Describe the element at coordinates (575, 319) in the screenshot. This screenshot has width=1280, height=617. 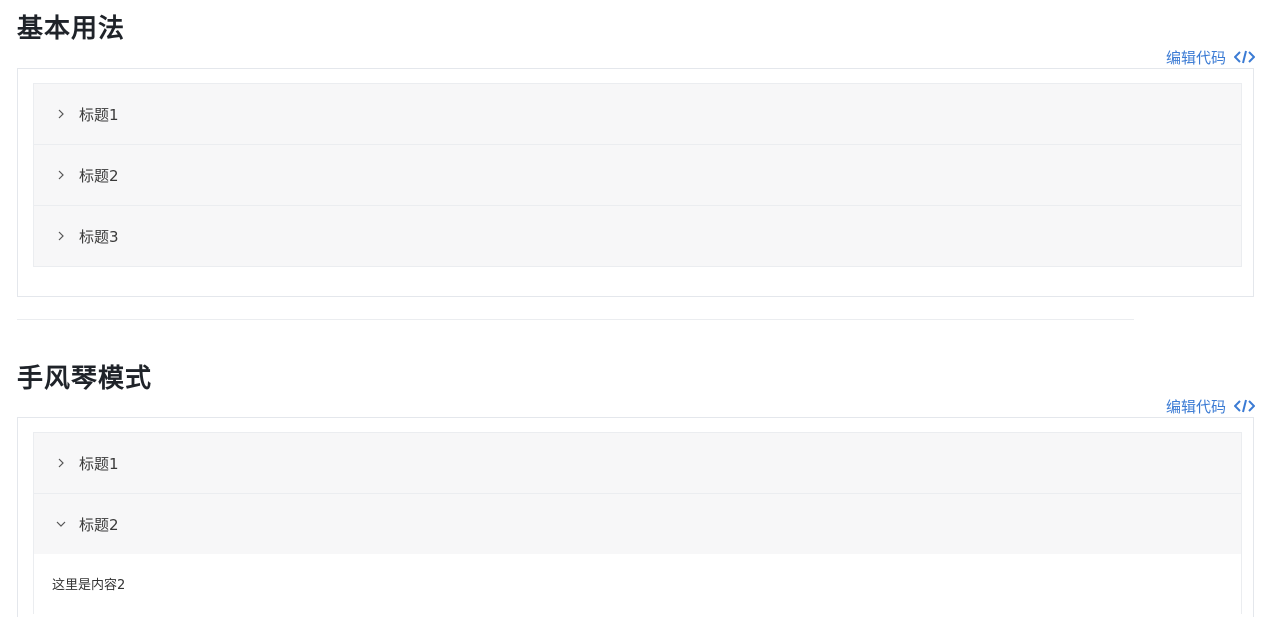
I see `section-divider` at that location.